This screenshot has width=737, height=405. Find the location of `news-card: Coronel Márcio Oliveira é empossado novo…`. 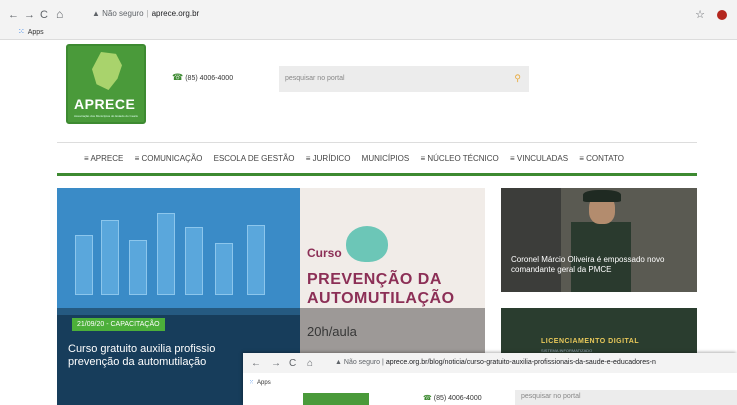

news-card: Coronel Márcio Oliveira é empossado novo… is located at coordinates (599, 240).